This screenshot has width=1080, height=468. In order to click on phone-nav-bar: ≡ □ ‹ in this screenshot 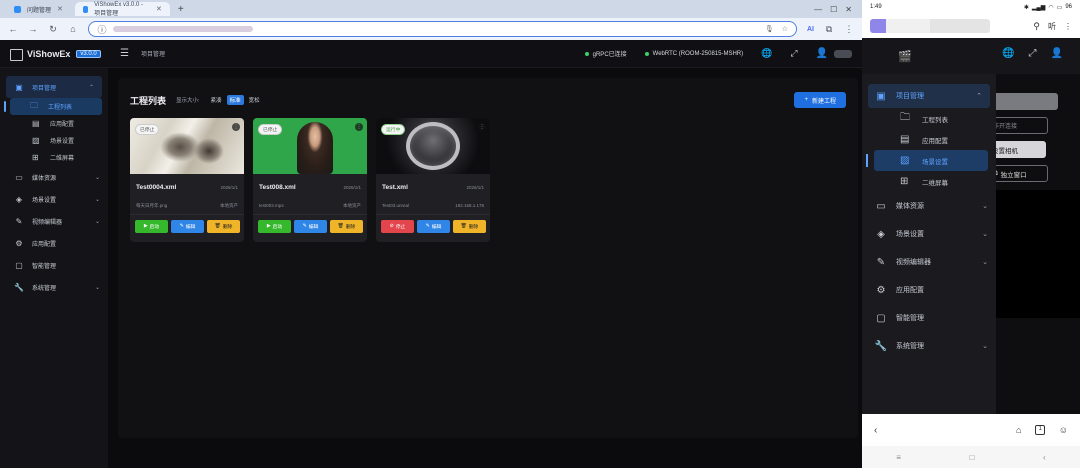, I will do `click(971, 457)`.